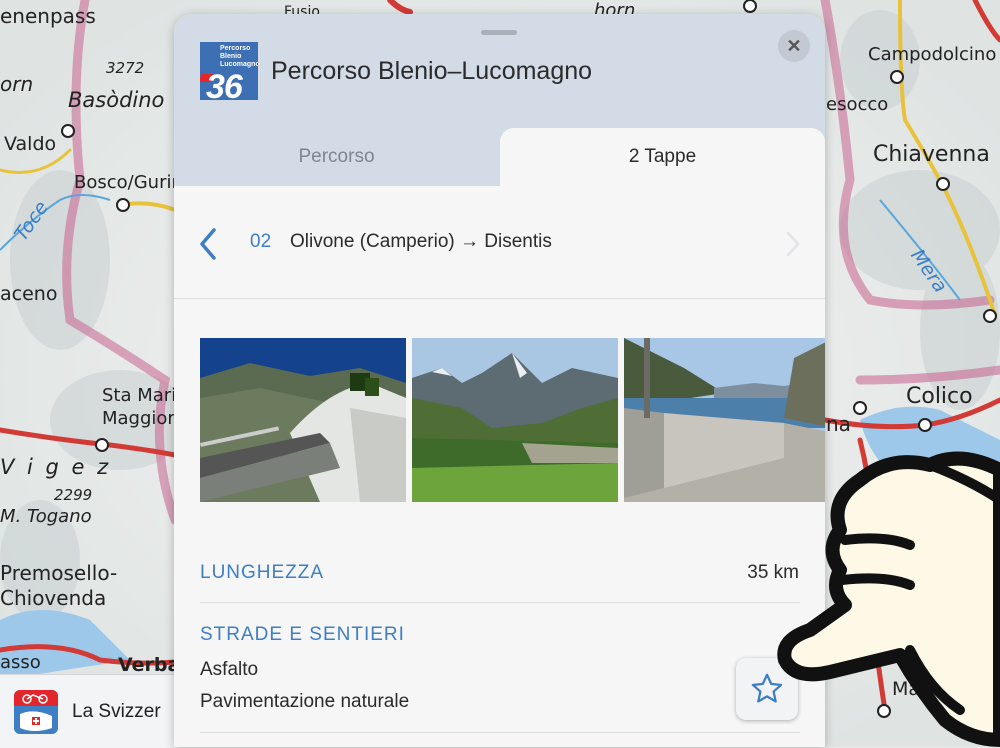  Describe the element at coordinates (17, 84) in the screenshot. I see `map-label: orn` at that location.